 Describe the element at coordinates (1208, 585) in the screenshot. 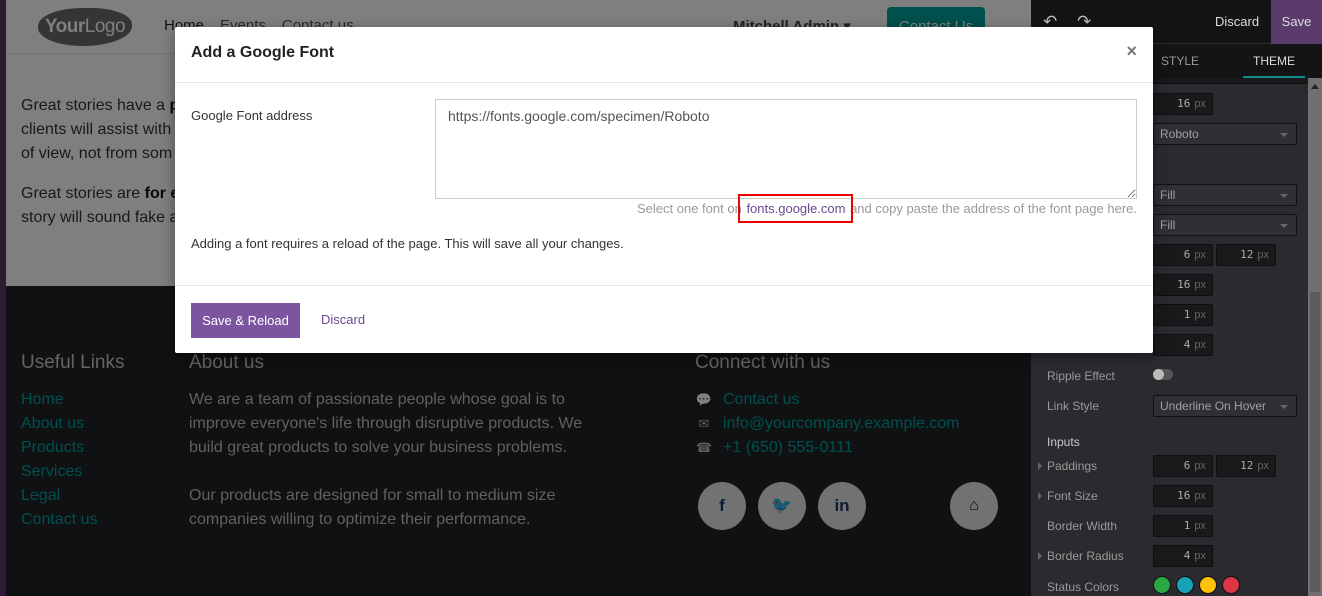

I see `status-color-warning` at that location.